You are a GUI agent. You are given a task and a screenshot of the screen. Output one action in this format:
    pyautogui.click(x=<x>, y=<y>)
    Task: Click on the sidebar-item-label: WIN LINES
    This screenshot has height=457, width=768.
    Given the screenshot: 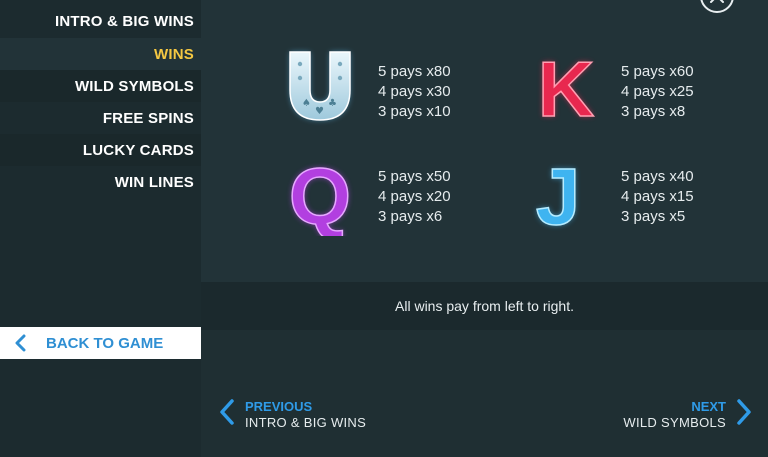 What is the action you would take?
    pyautogui.click(x=154, y=182)
    